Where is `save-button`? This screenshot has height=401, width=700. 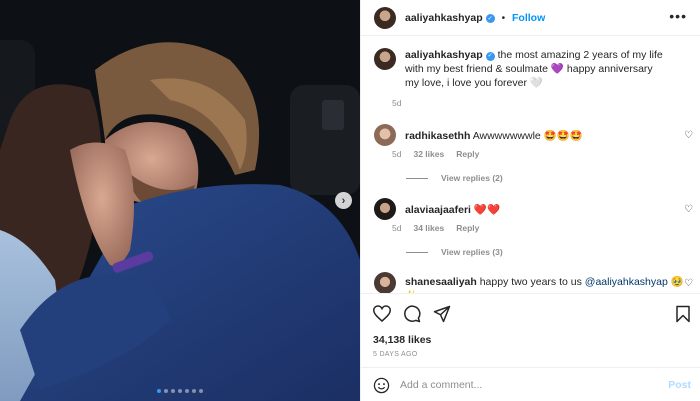
save-button is located at coordinates (683, 314).